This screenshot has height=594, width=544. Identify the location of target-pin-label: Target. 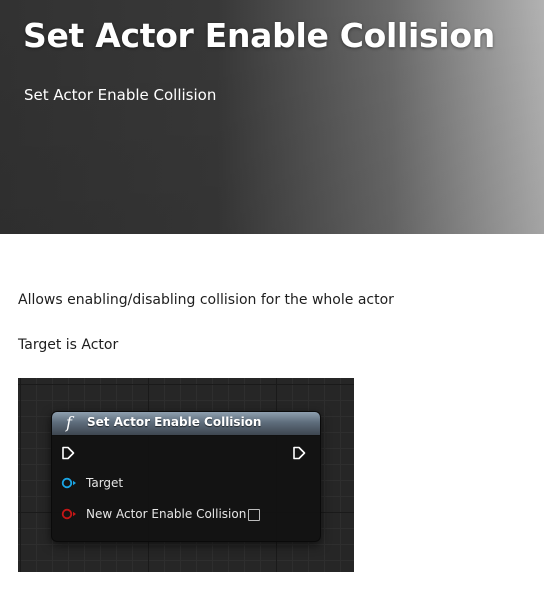
(105, 483).